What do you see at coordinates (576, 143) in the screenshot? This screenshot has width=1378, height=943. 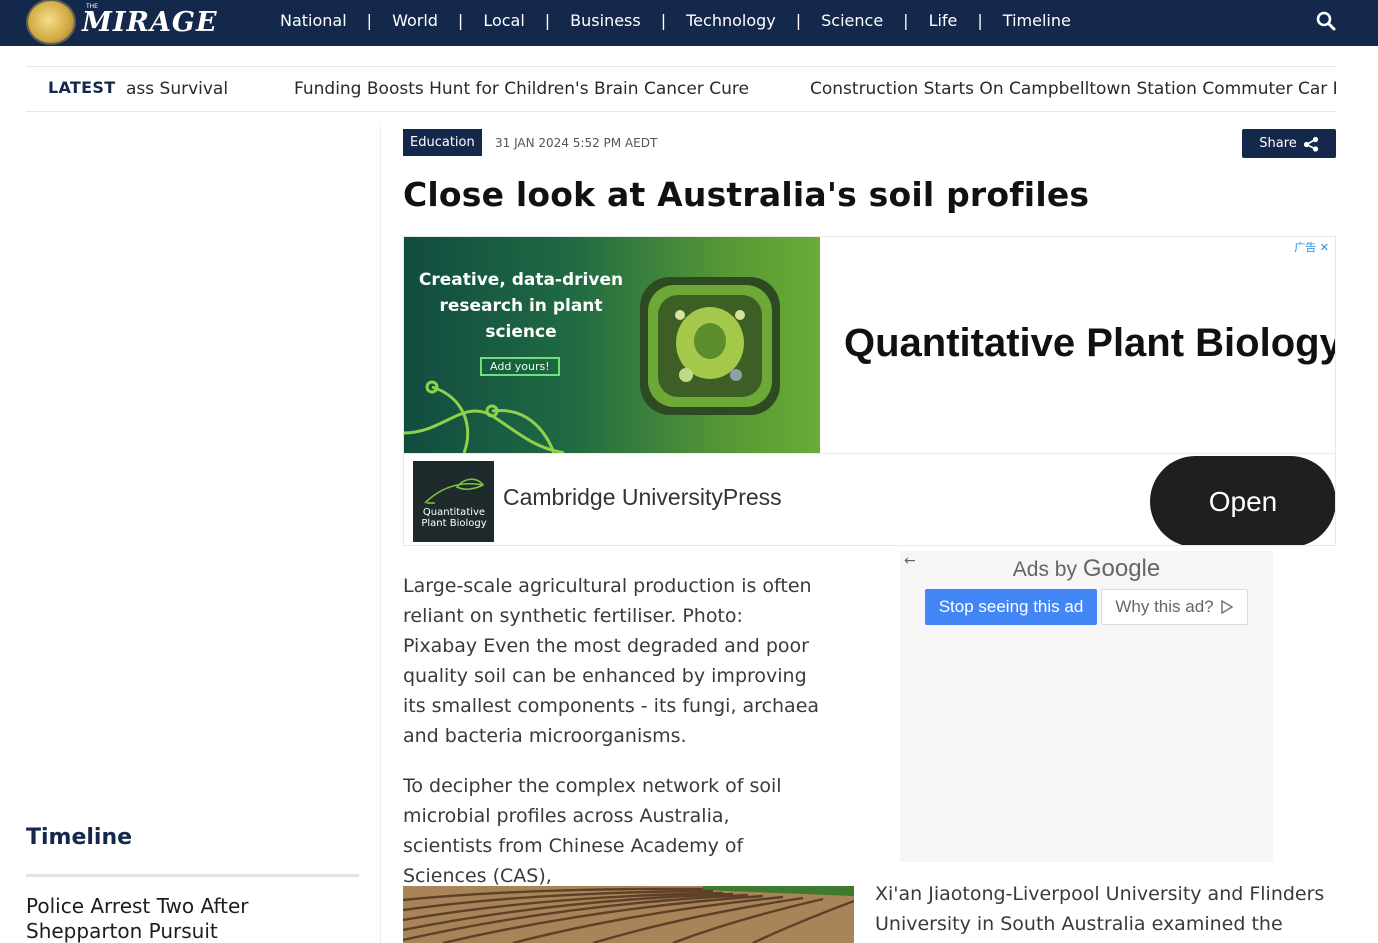 I see `article-date: 31 JAN 2024 5:52 PM AEDT` at bounding box center [576, 143].